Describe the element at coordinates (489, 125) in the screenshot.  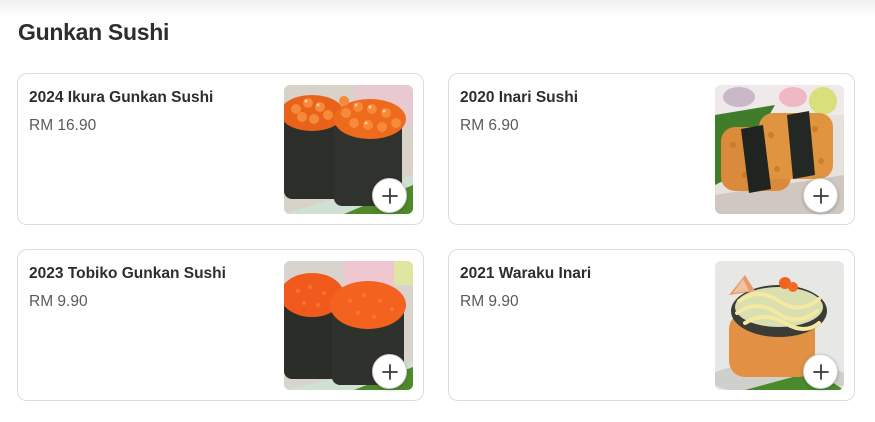
I see `item-price: RM 6.90` at that location.